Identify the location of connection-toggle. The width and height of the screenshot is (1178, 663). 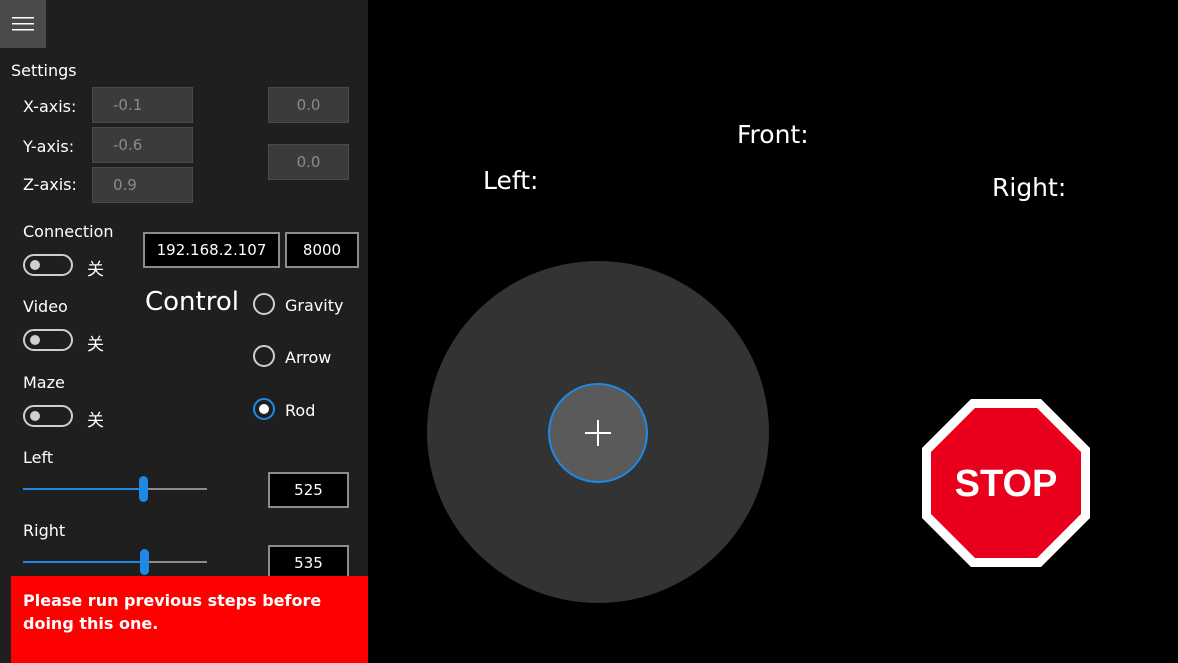
(48, 265).